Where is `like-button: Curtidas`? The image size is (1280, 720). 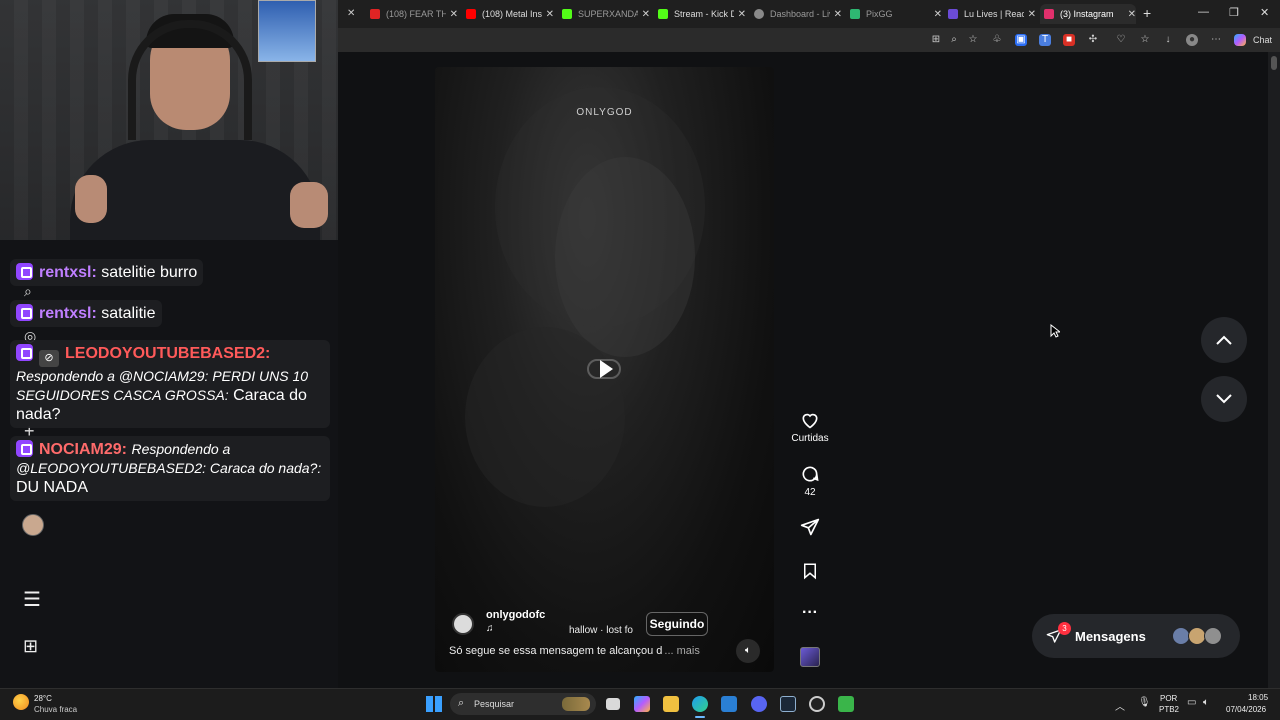 like-button: Curtidas is located at coordinates (810, 427).